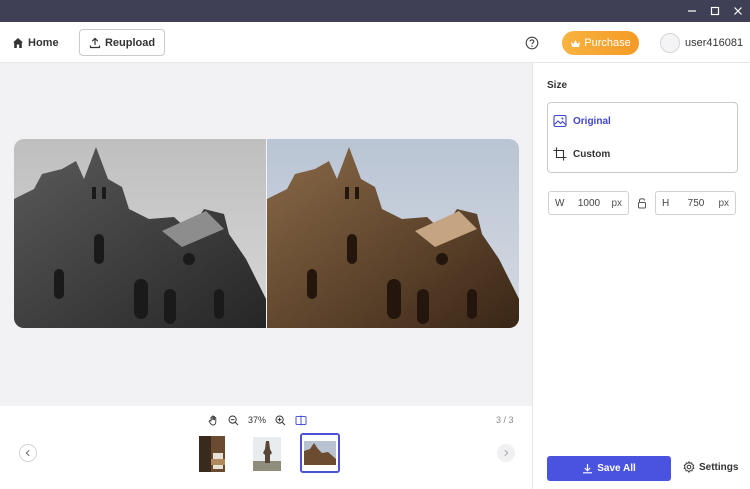  I want to click on next-image-button, so click(506, 453).